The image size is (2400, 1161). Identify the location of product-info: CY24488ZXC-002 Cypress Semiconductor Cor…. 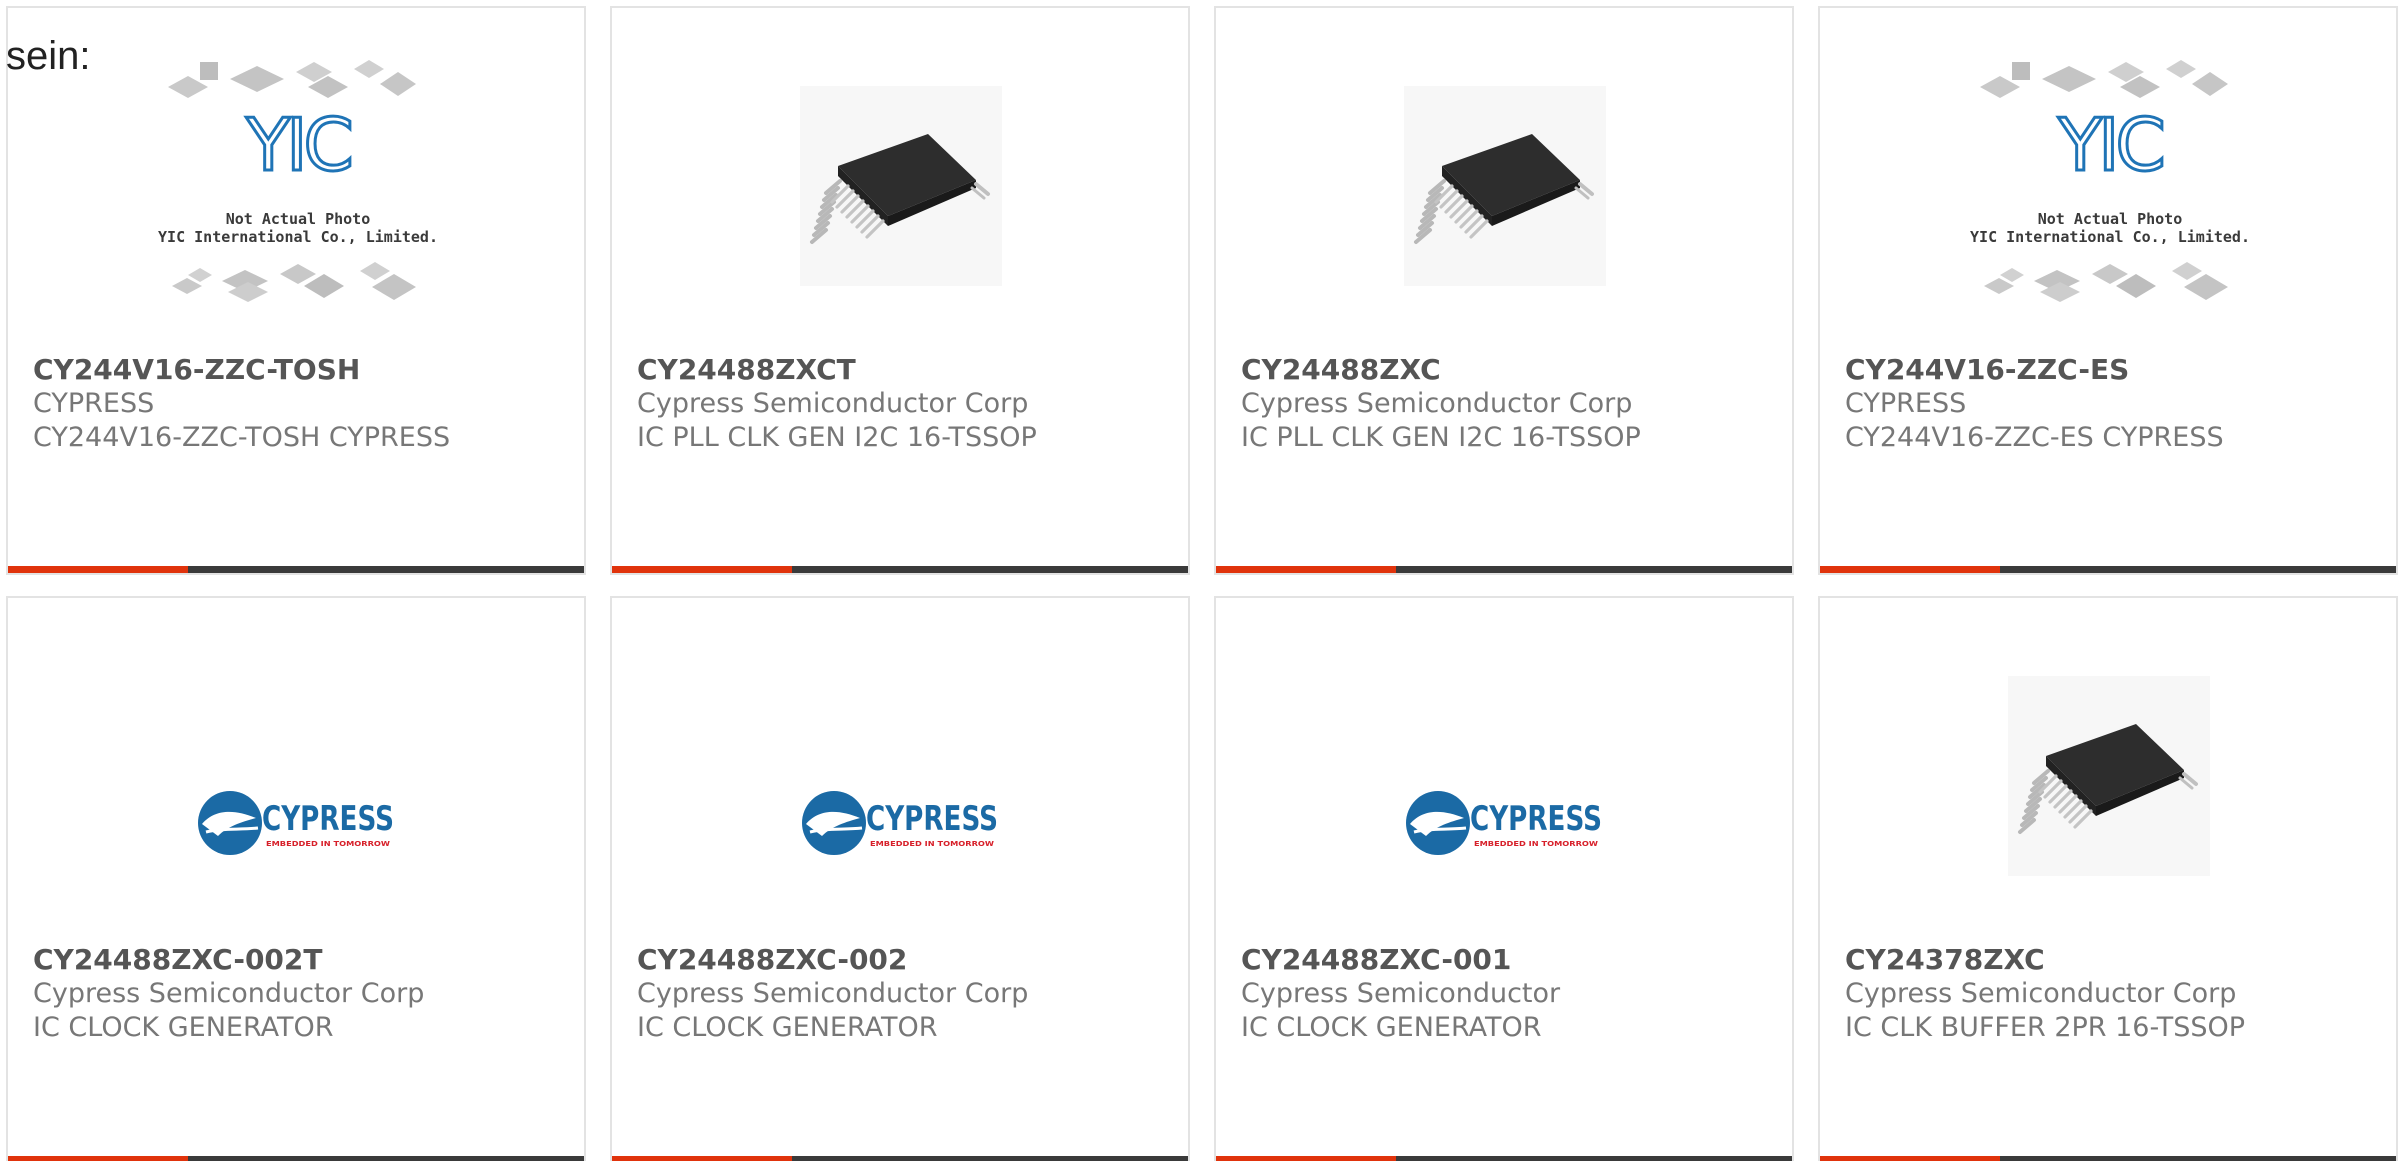
(907, 994).